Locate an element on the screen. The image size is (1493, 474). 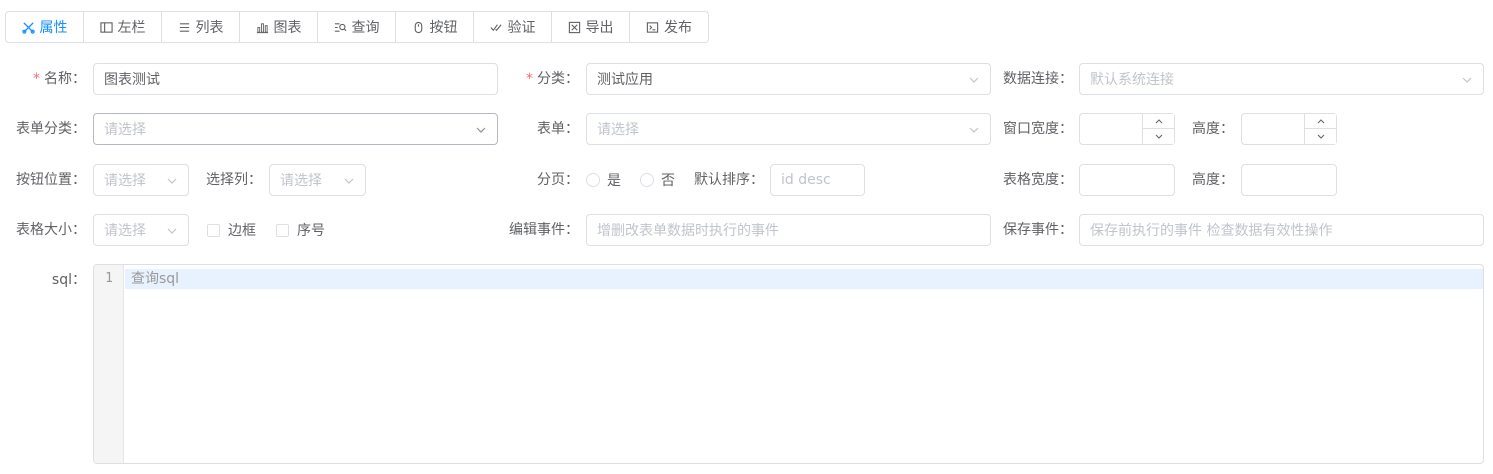
scissors-icon is located at coordinates (28, 27).